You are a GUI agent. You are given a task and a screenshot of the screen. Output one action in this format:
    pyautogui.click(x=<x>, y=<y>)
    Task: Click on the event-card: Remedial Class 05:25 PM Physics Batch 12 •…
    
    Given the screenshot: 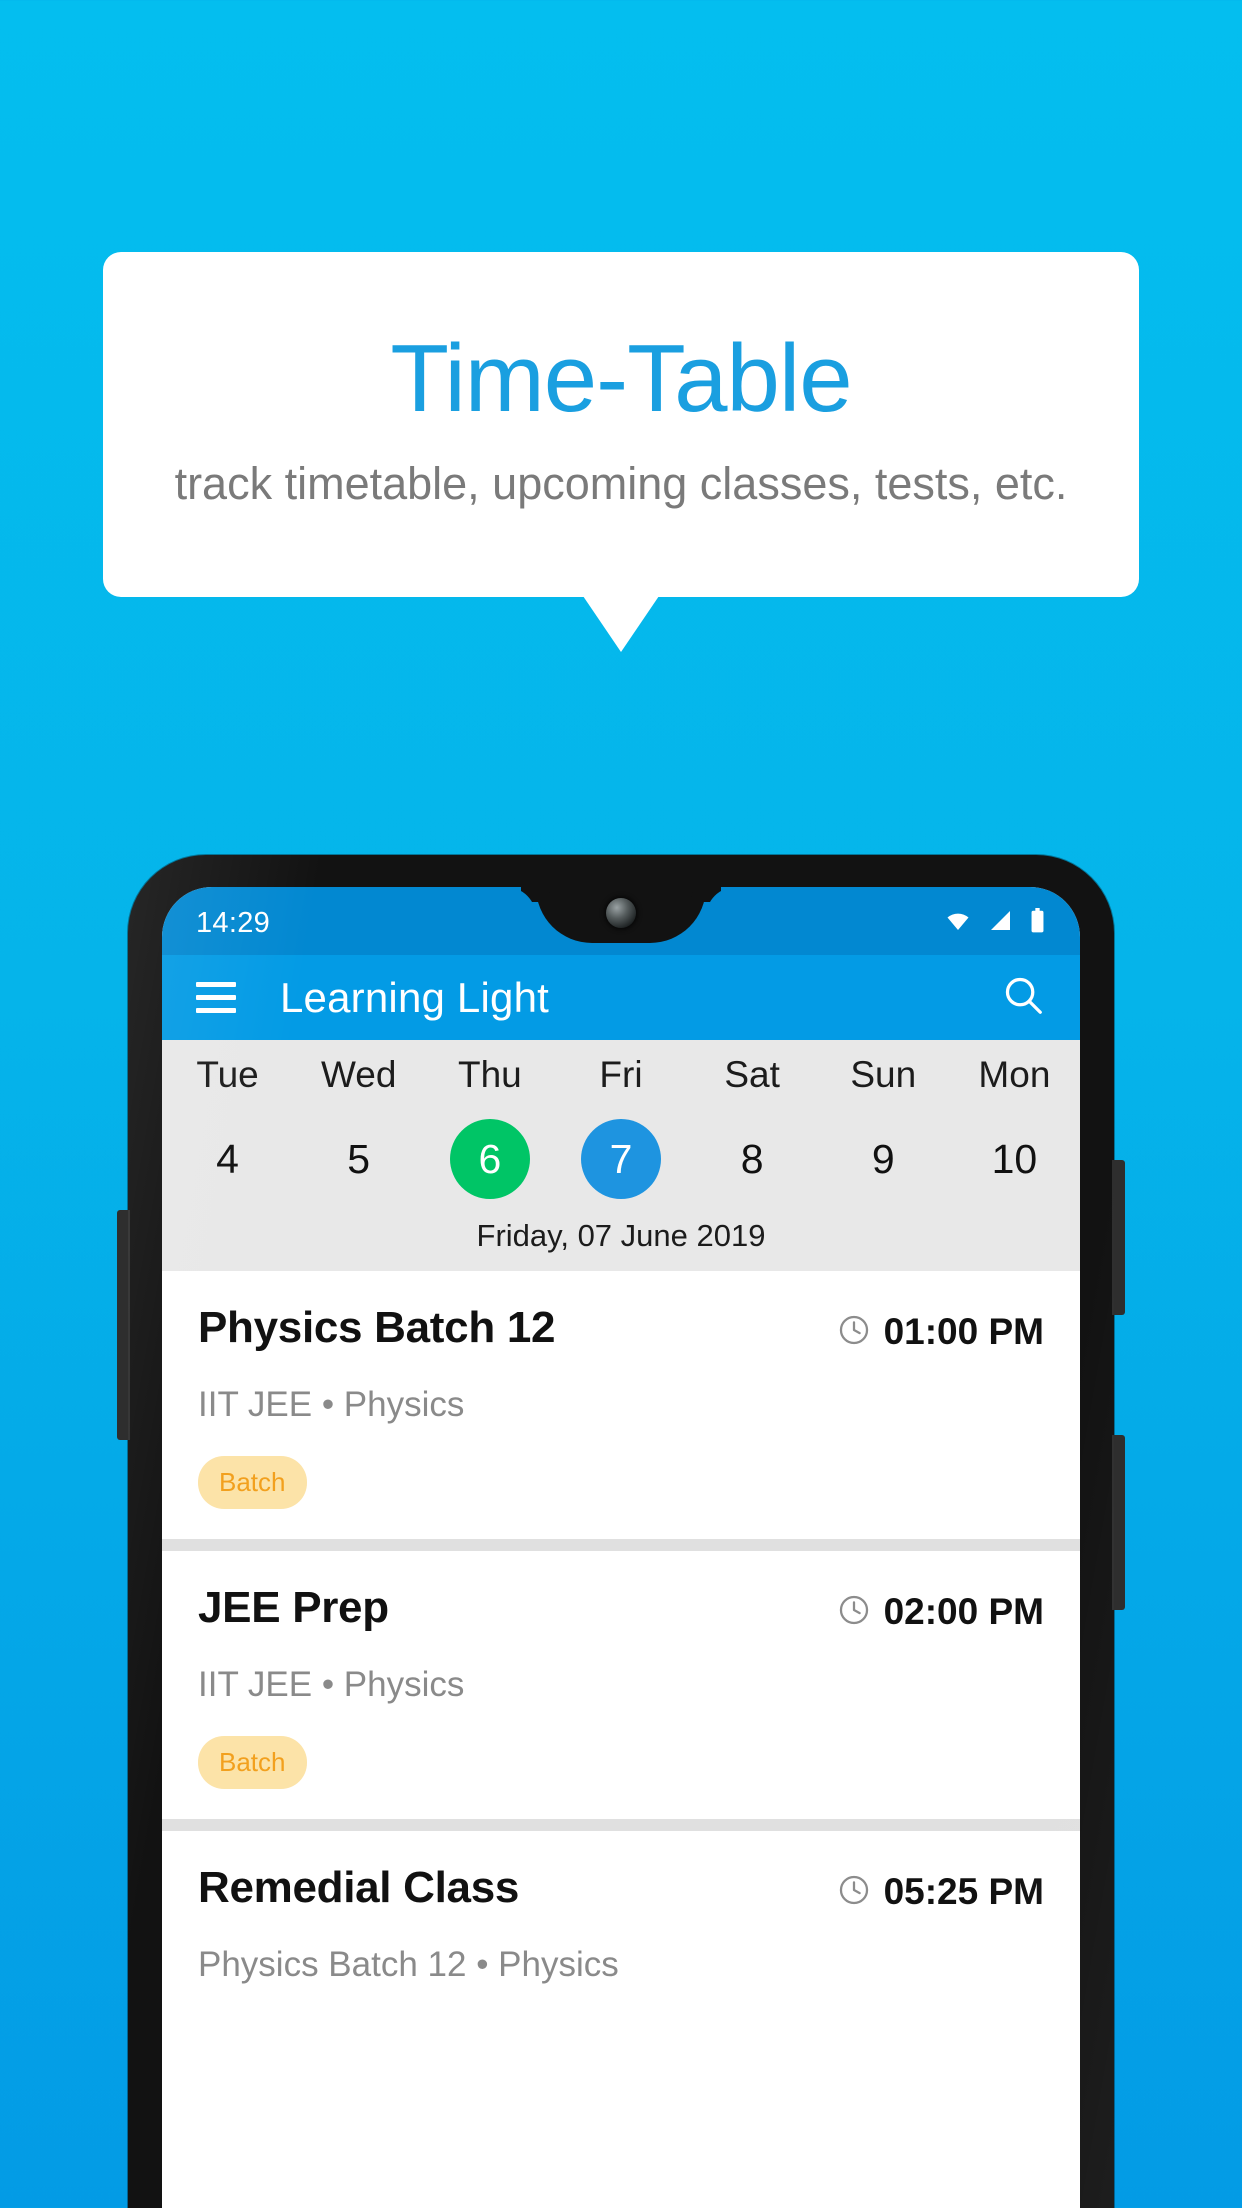 What is the action you would take?
    pyautogui.click(x=621, y=1923)
    